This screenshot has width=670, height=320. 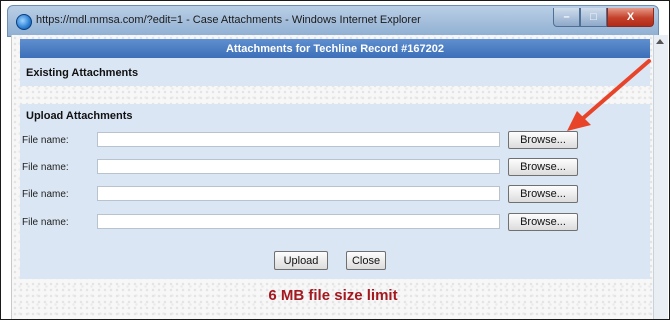 I want to click on close-button: Close, so click(x=366, y=260).